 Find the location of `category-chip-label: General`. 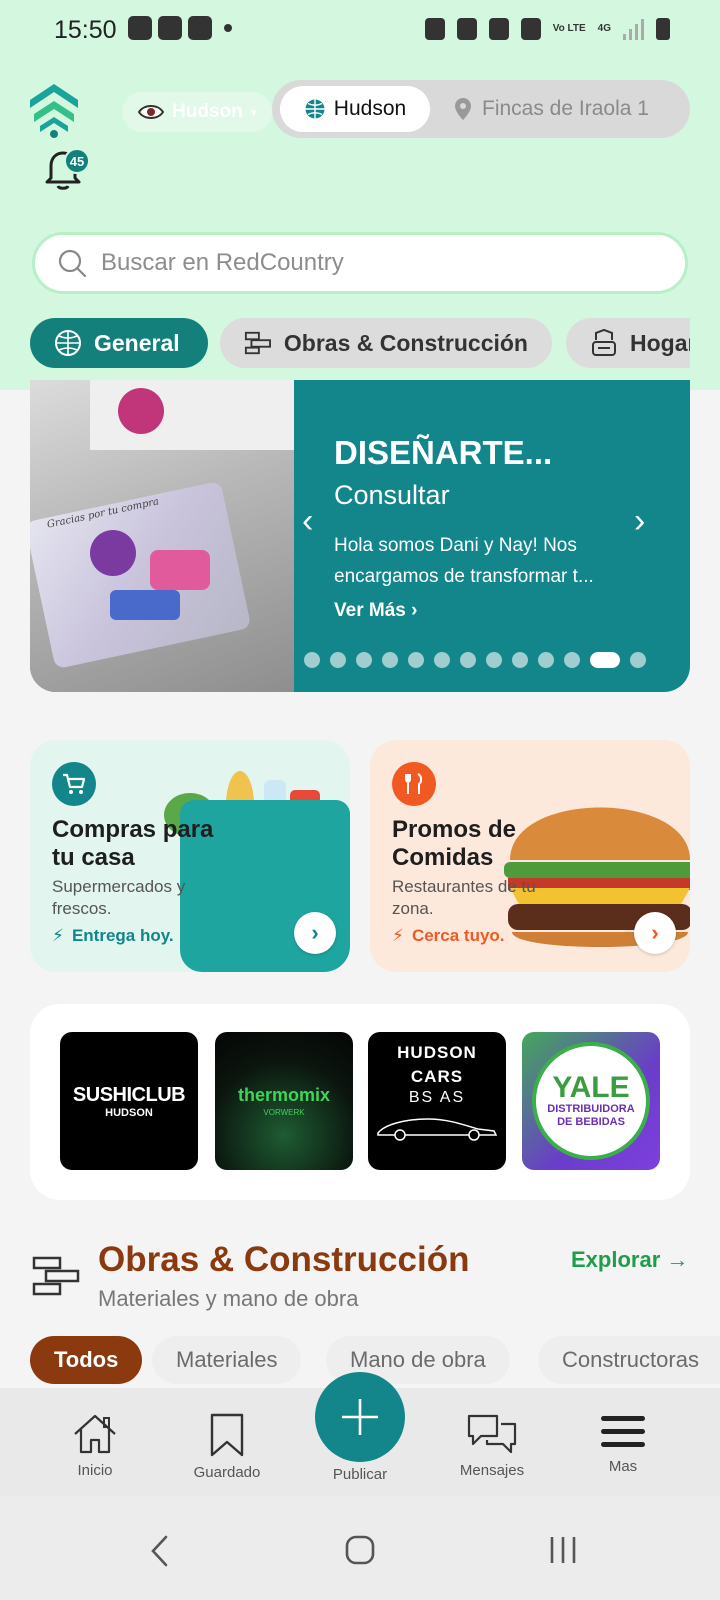

category-chip-label: General is located at coordinates (137, 342).